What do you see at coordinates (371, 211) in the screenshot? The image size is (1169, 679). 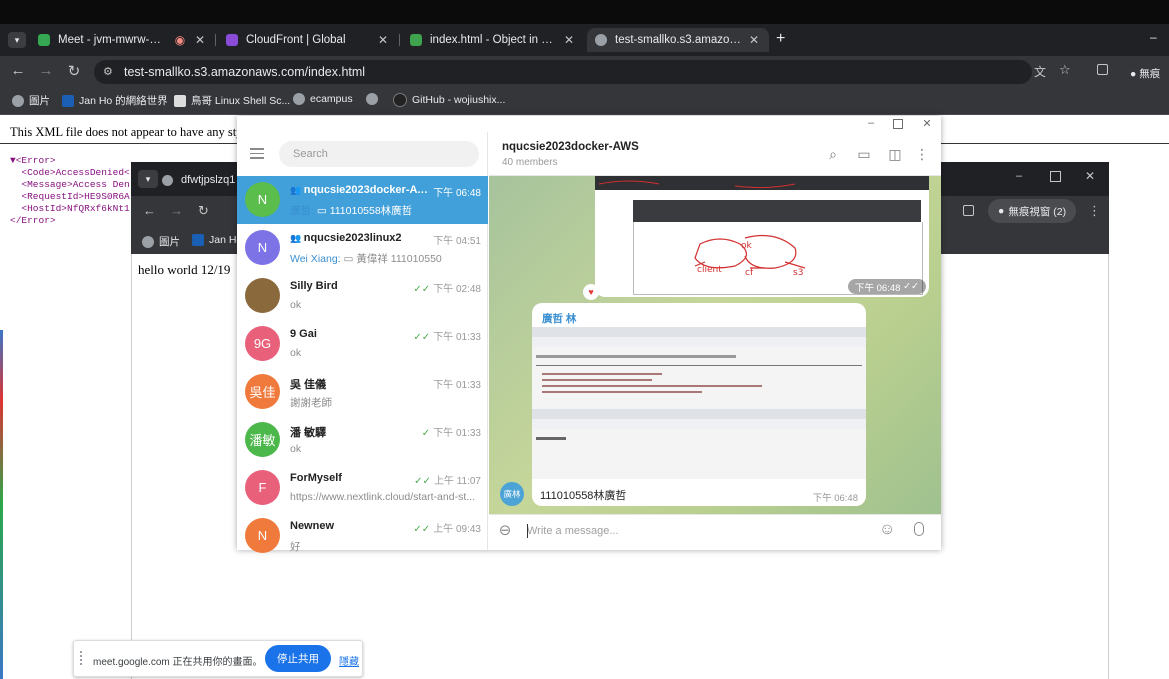 I see `preview-text: 111010558林廣哲` at bounding box center [371, 211].